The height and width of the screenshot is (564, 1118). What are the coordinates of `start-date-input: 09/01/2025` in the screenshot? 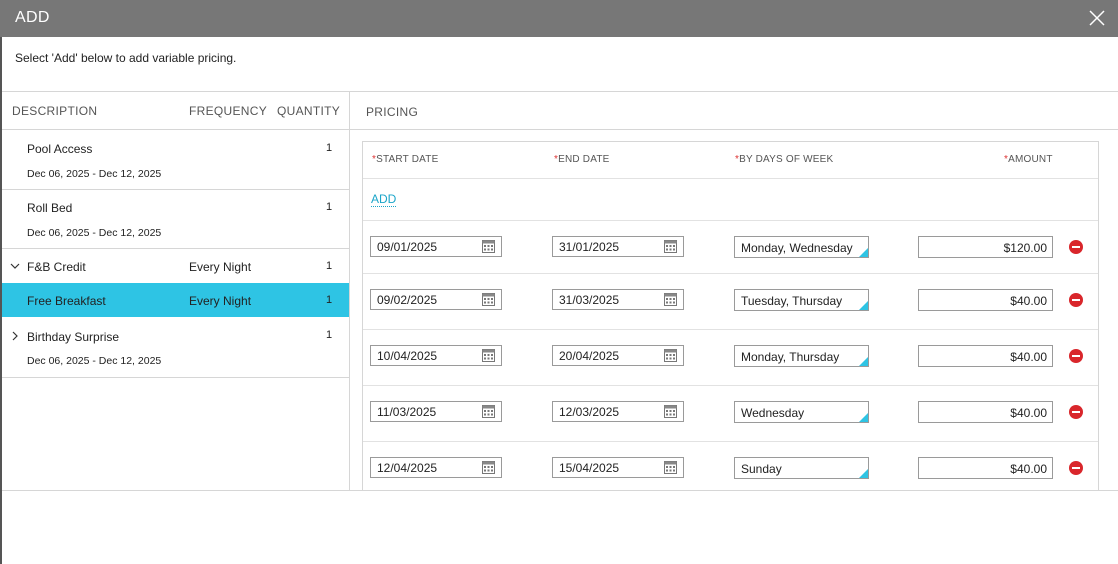 It's located at (436, 246).